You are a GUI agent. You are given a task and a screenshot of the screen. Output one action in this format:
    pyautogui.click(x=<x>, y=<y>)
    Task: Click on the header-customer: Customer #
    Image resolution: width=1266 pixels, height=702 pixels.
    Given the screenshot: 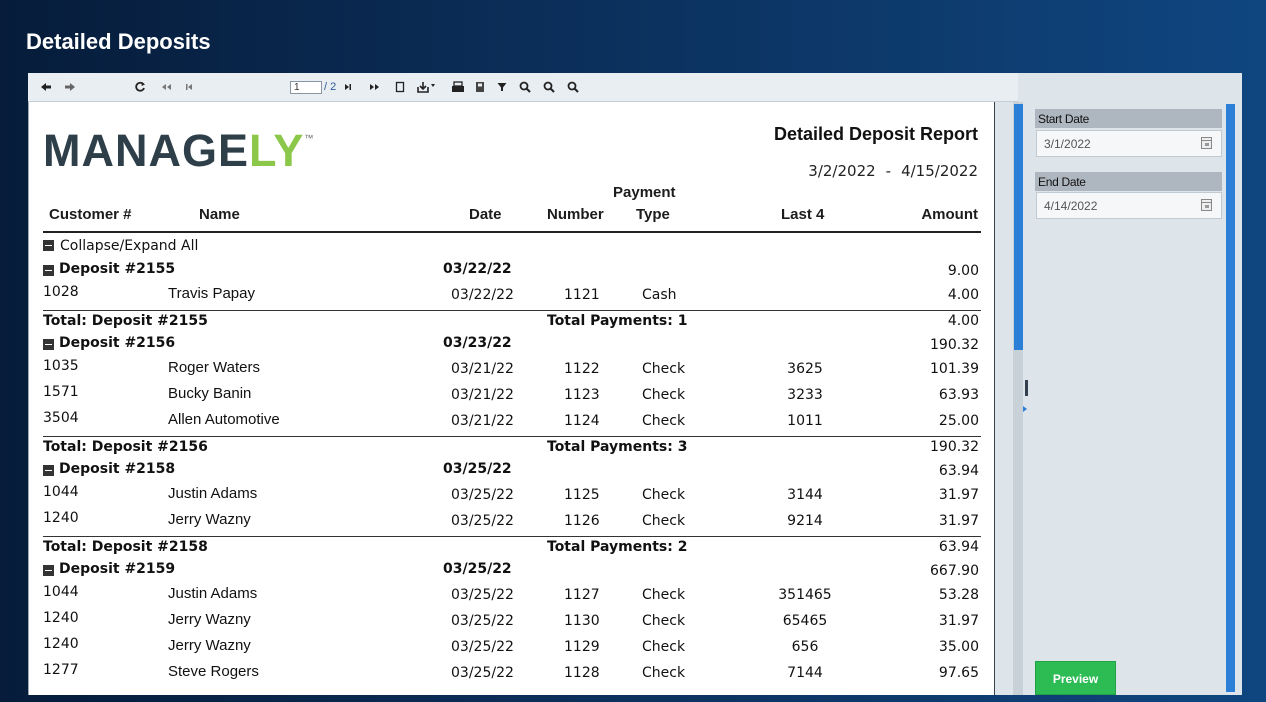 What is the action you would take?
    pyautogui.click(x=90, y=214)
    